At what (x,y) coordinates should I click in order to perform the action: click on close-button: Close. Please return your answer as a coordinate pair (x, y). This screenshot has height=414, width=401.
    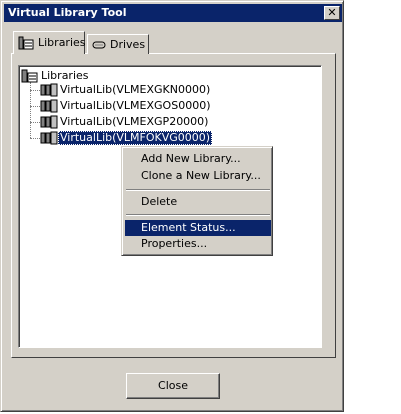
    Looking at the image, I should click on (173, 386).